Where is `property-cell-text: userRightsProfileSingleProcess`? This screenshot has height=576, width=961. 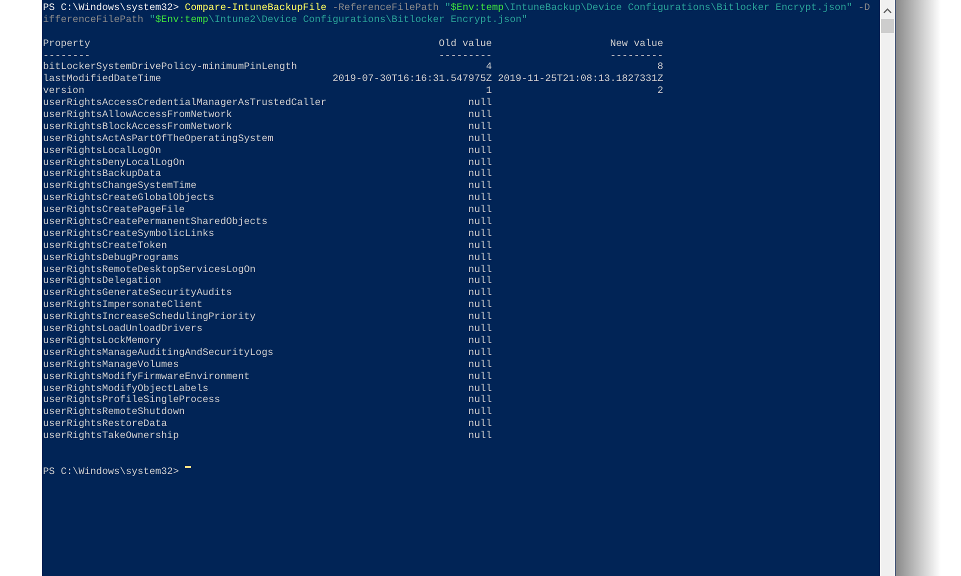
property-cell-text: userRightsProfileSingleProcess is located at coordinates (132, 400).